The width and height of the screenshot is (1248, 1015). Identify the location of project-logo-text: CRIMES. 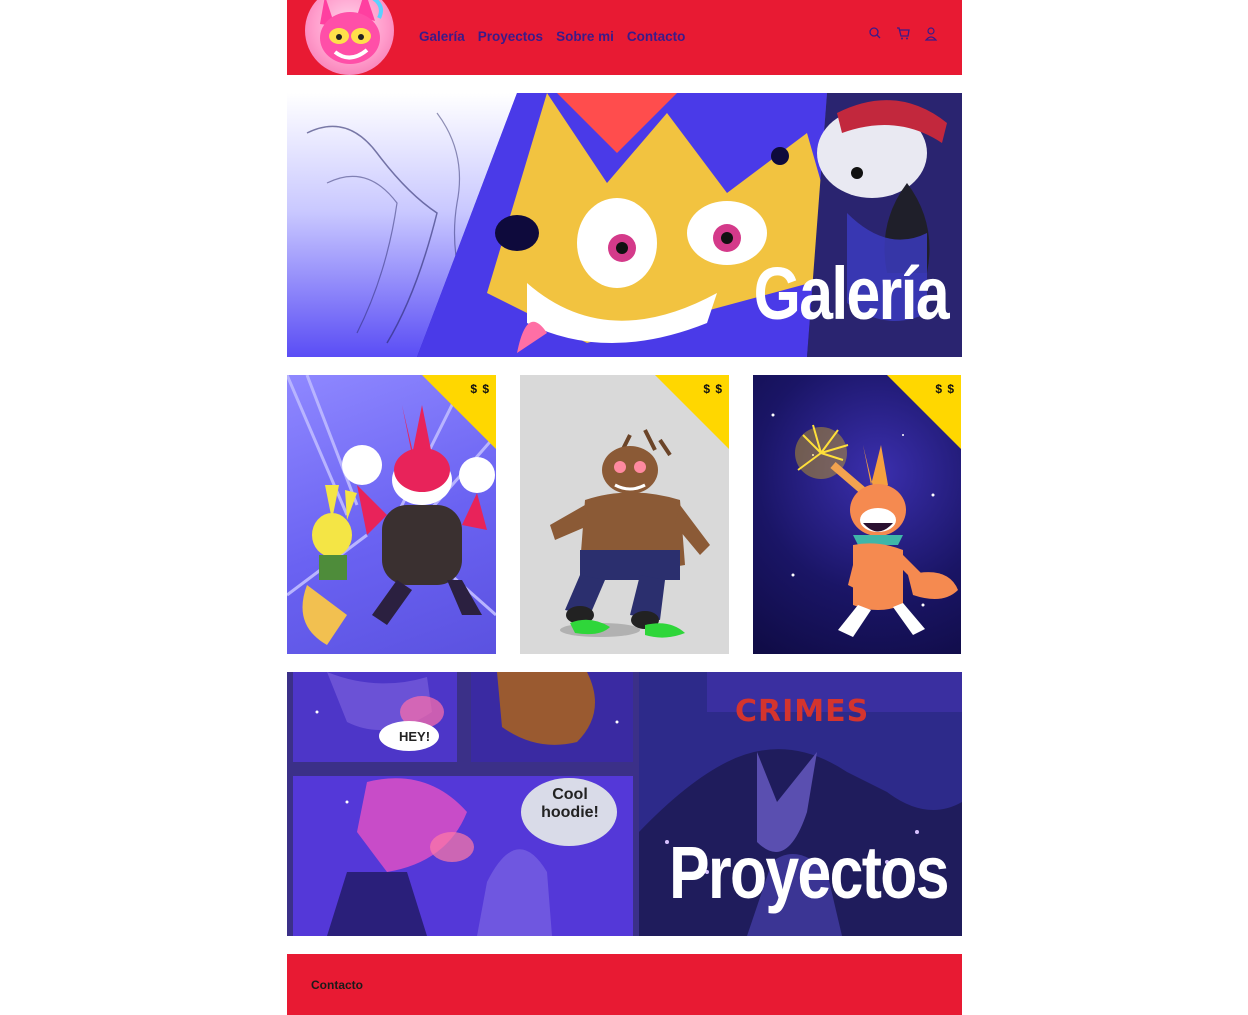
(802, 711).